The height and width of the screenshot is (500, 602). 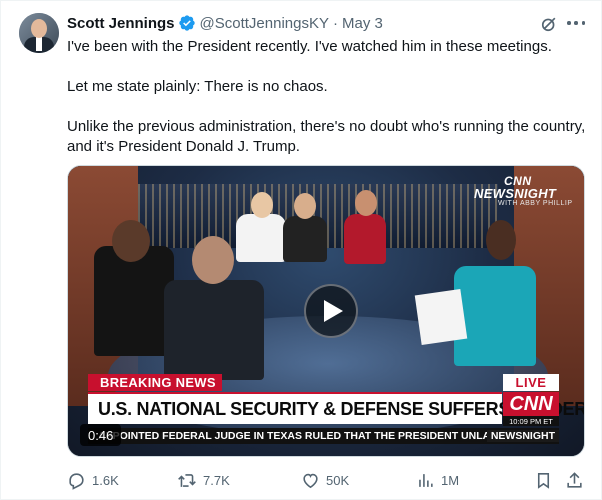 I want to click on reply-button: 1.6K, so click(x=93, y=480).